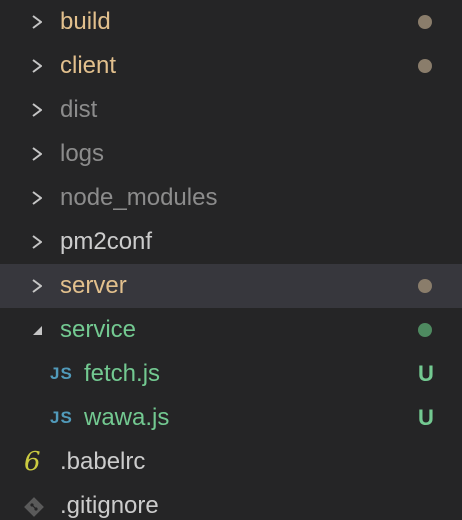 Image resolution: width=462 pixels, height=520 pixels. I want to click on tree-row-server: server, so click(231, 286).